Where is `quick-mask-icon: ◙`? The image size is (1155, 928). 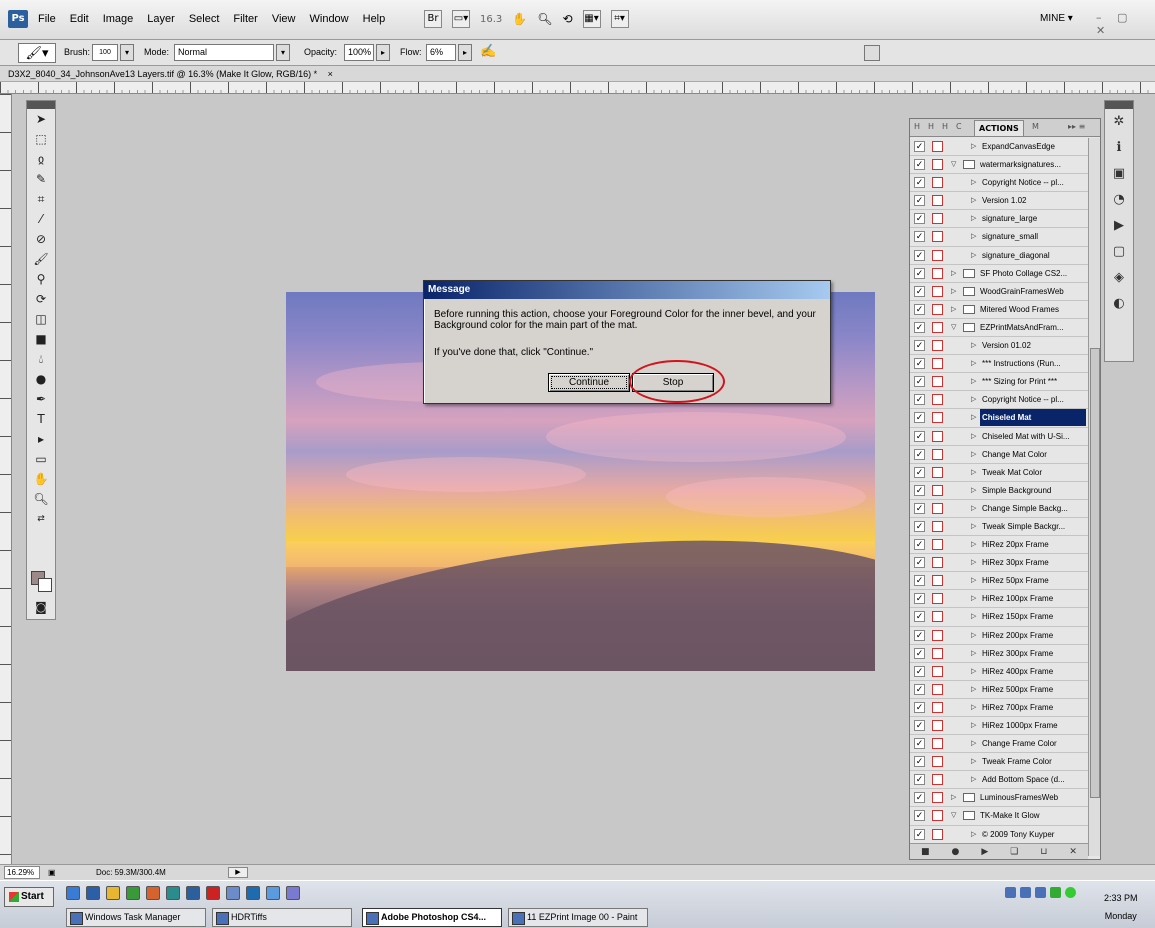
quick-mask-icon: ◙ is located at coordinates (41, 607).